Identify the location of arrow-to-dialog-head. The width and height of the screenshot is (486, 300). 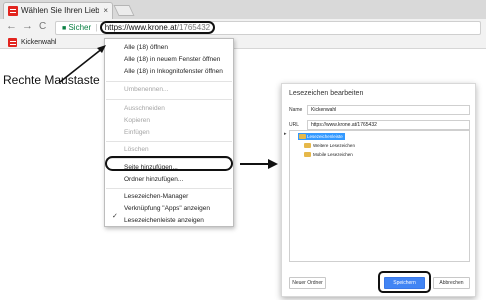
(273, 164).